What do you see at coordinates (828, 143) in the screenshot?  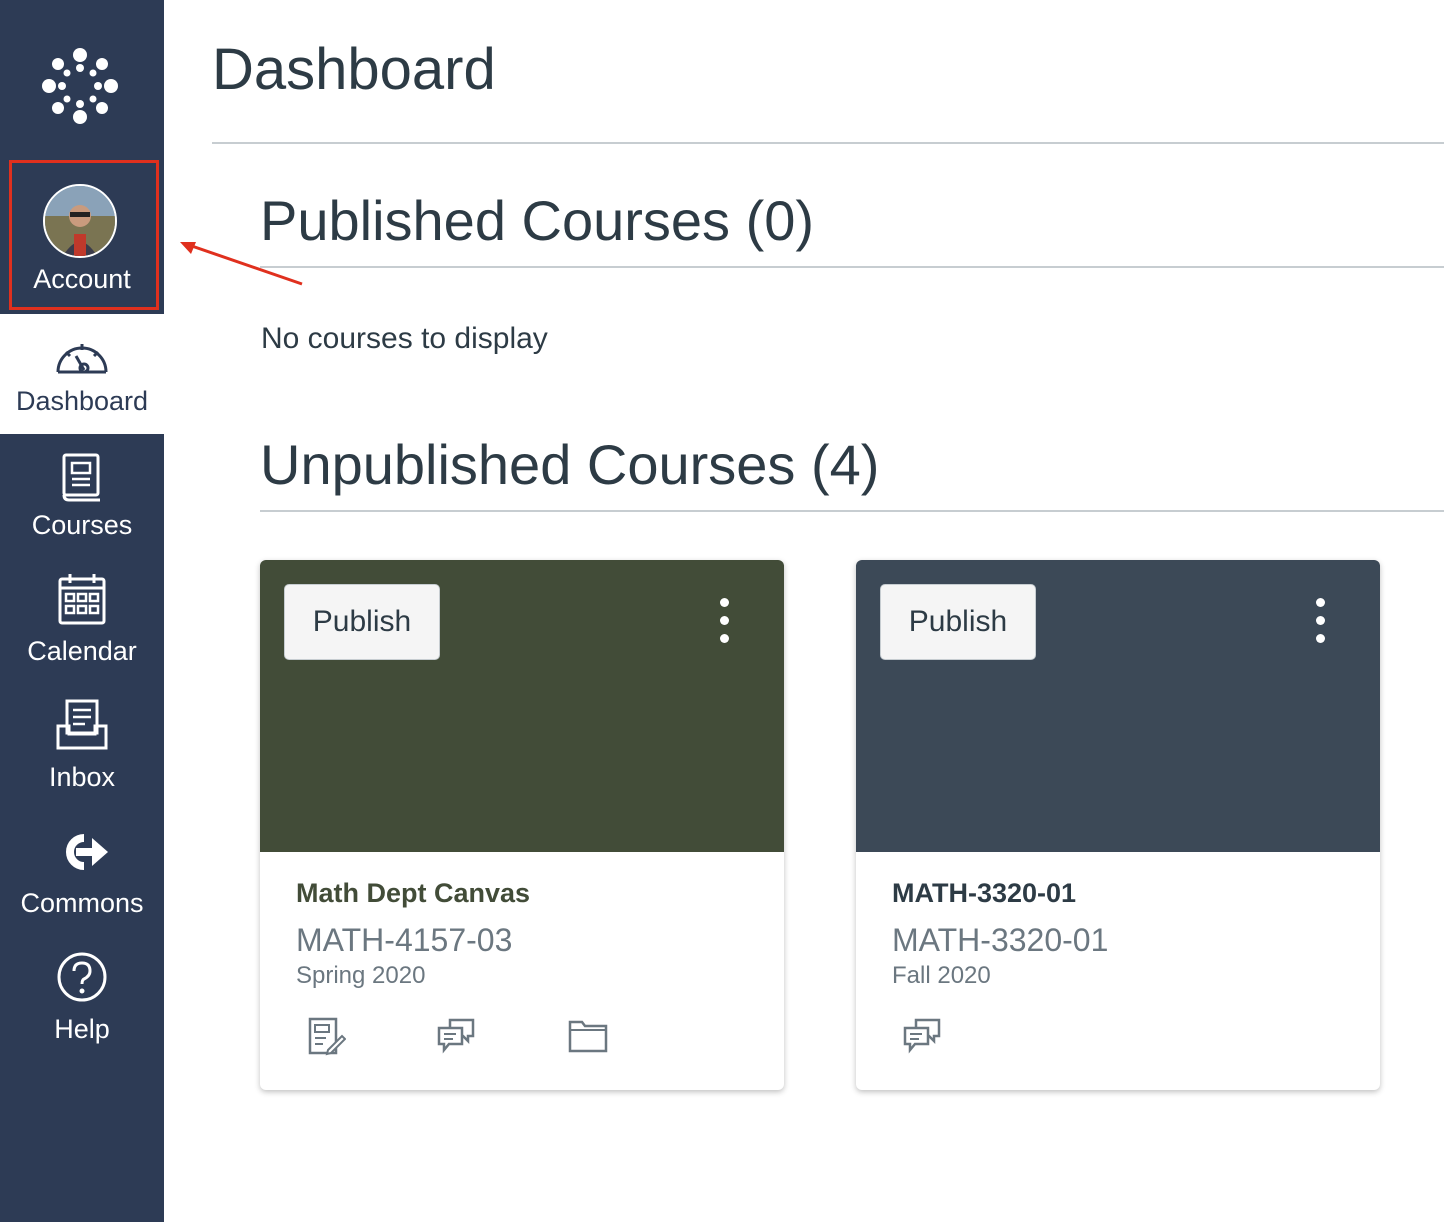 I see `title-divider` at bounding box center [828, 143].